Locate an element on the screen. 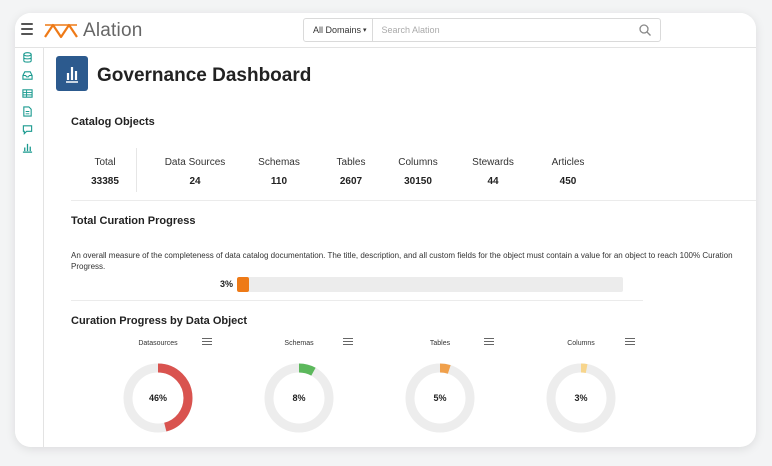  stat-value: 30150 is located at coordinates (418, 181).